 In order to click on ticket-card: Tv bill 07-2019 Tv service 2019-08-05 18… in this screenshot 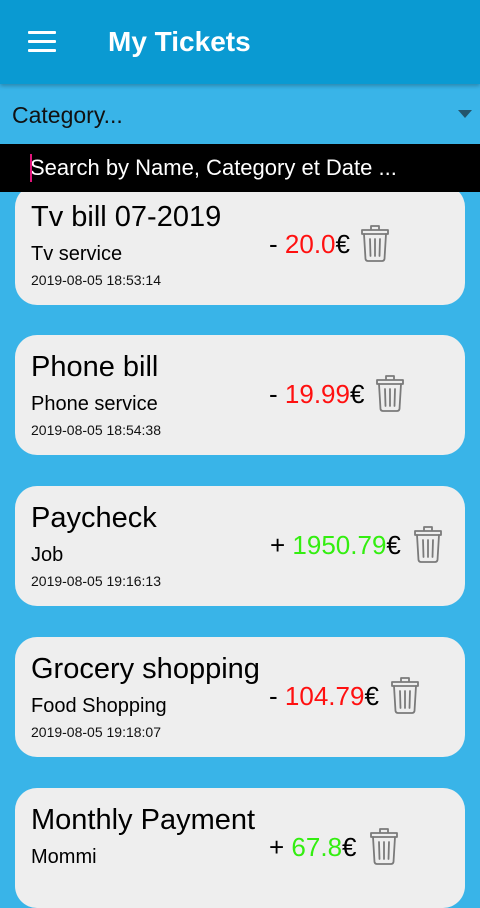, I will do `click(240, 245)`.